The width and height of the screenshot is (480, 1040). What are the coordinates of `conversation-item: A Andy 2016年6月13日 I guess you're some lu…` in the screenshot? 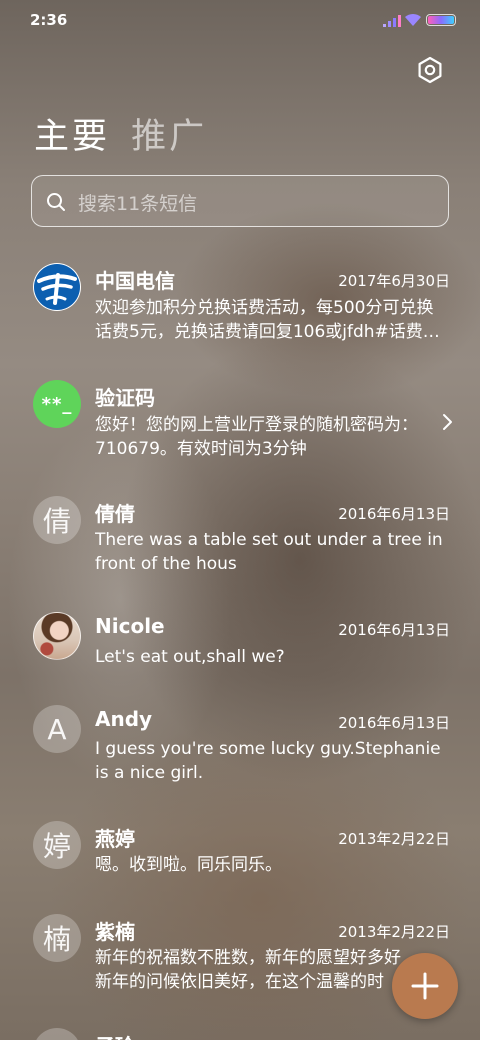 It's located at (240, 753).